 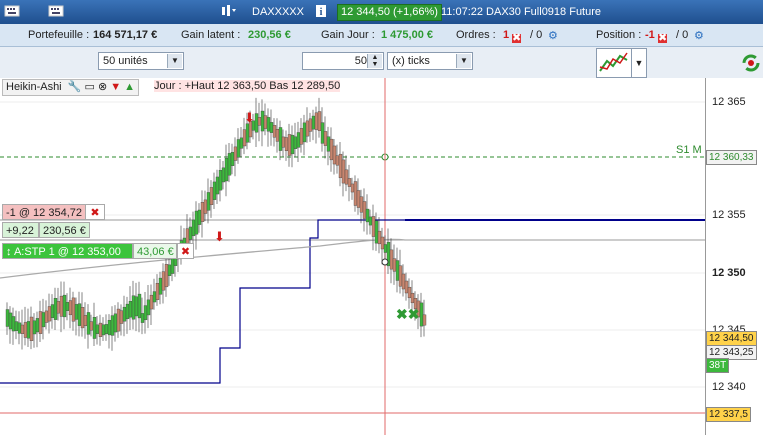 What do you see at coordinates (185, 251) in the screenshot?
I see `cancel-stop-icon: ✖` at bounding box center [185, 251].